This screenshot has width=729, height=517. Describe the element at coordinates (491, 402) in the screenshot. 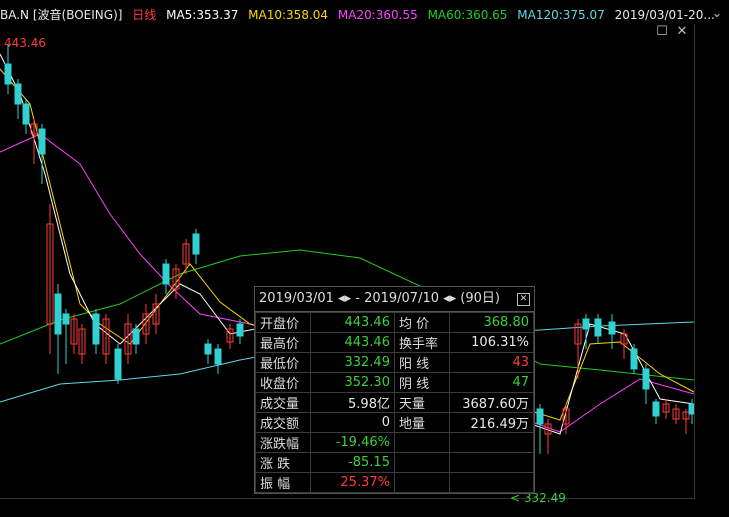

I see `stat-value: 3687.60万` at that location.